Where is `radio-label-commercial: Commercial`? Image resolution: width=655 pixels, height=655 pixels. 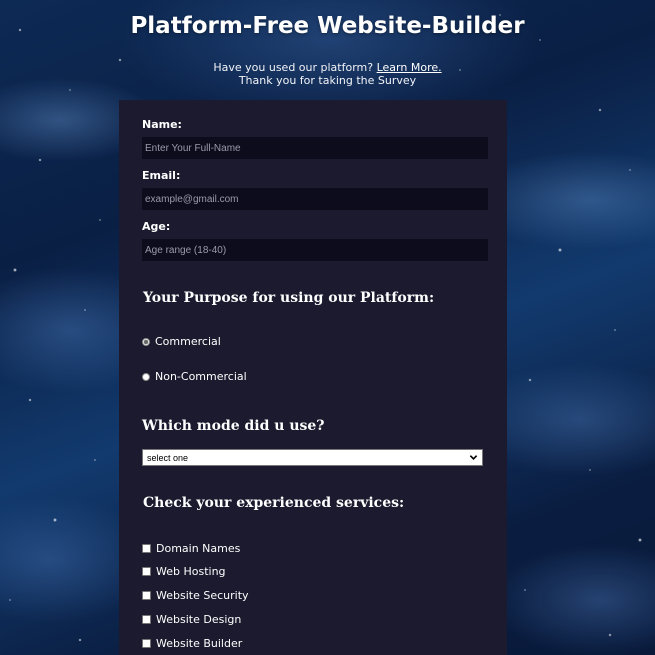 radio-label-commercial: Commercial is located at coordinates (188, 341).